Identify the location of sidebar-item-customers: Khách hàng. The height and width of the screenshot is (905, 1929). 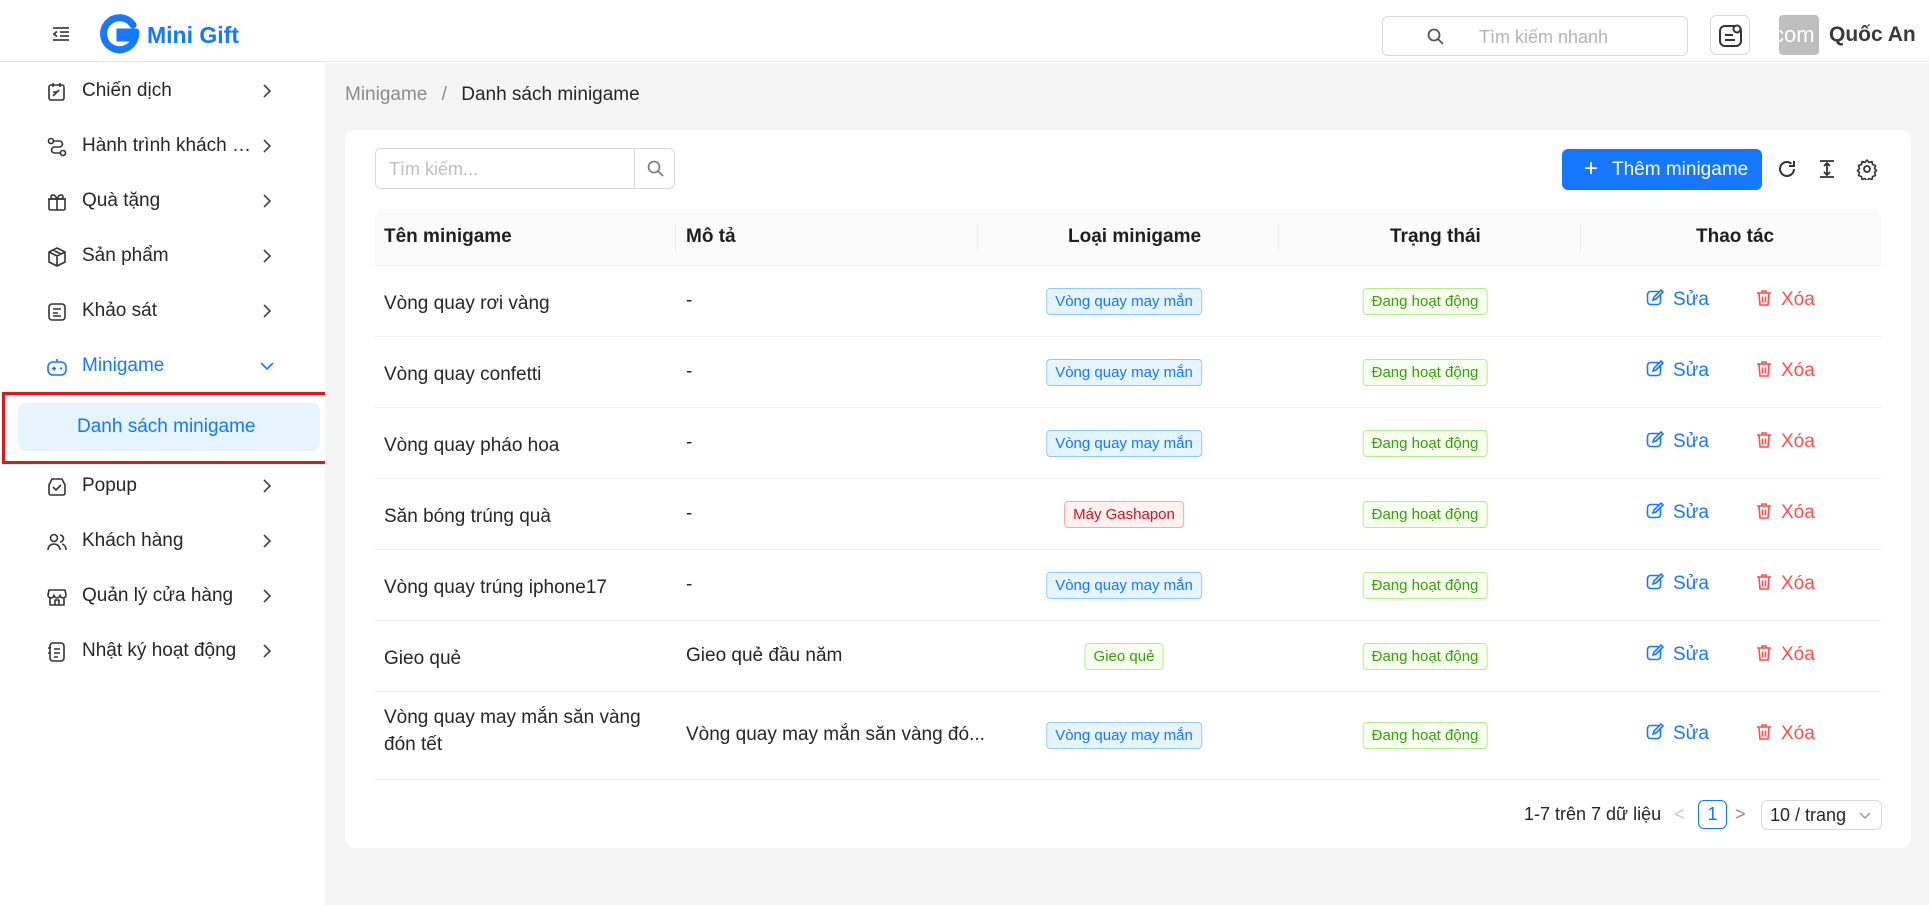
(162, 541).